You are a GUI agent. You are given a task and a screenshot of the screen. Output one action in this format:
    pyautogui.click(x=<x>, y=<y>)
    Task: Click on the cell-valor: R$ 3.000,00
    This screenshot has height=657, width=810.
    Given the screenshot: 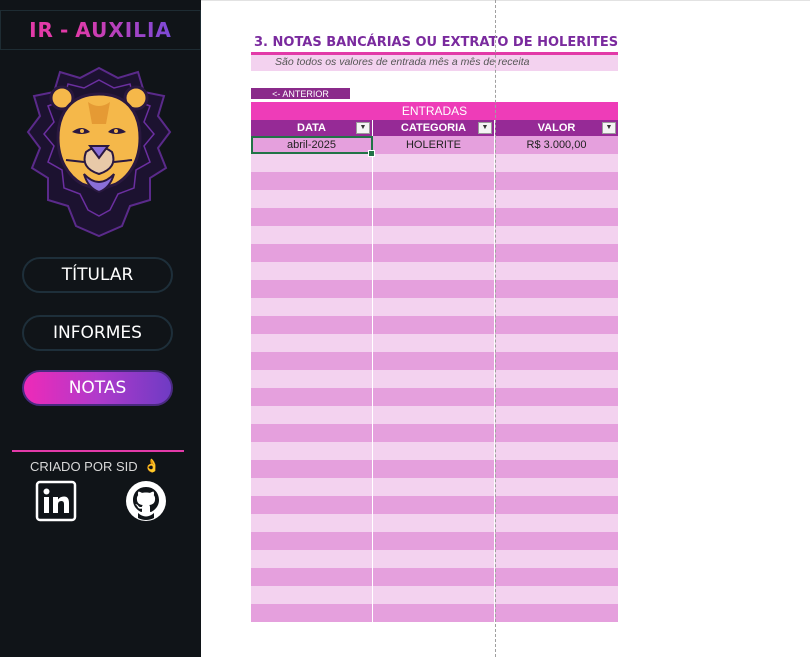 What is the action you would take?
    pyautogui.click(x=556, y=145)
    